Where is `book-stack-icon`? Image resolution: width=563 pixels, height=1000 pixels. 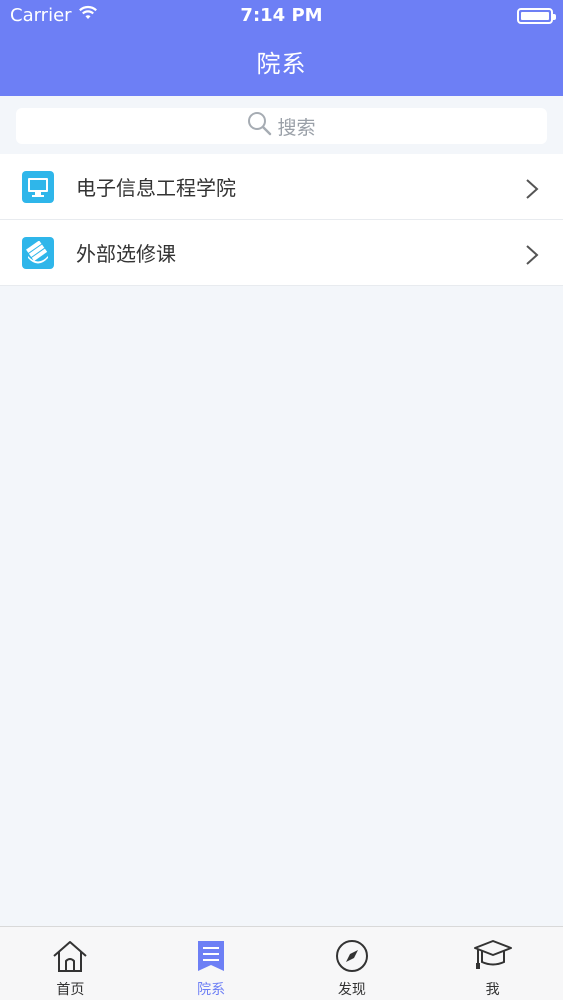 book-stack-icon is located at coordinates (38, 252).